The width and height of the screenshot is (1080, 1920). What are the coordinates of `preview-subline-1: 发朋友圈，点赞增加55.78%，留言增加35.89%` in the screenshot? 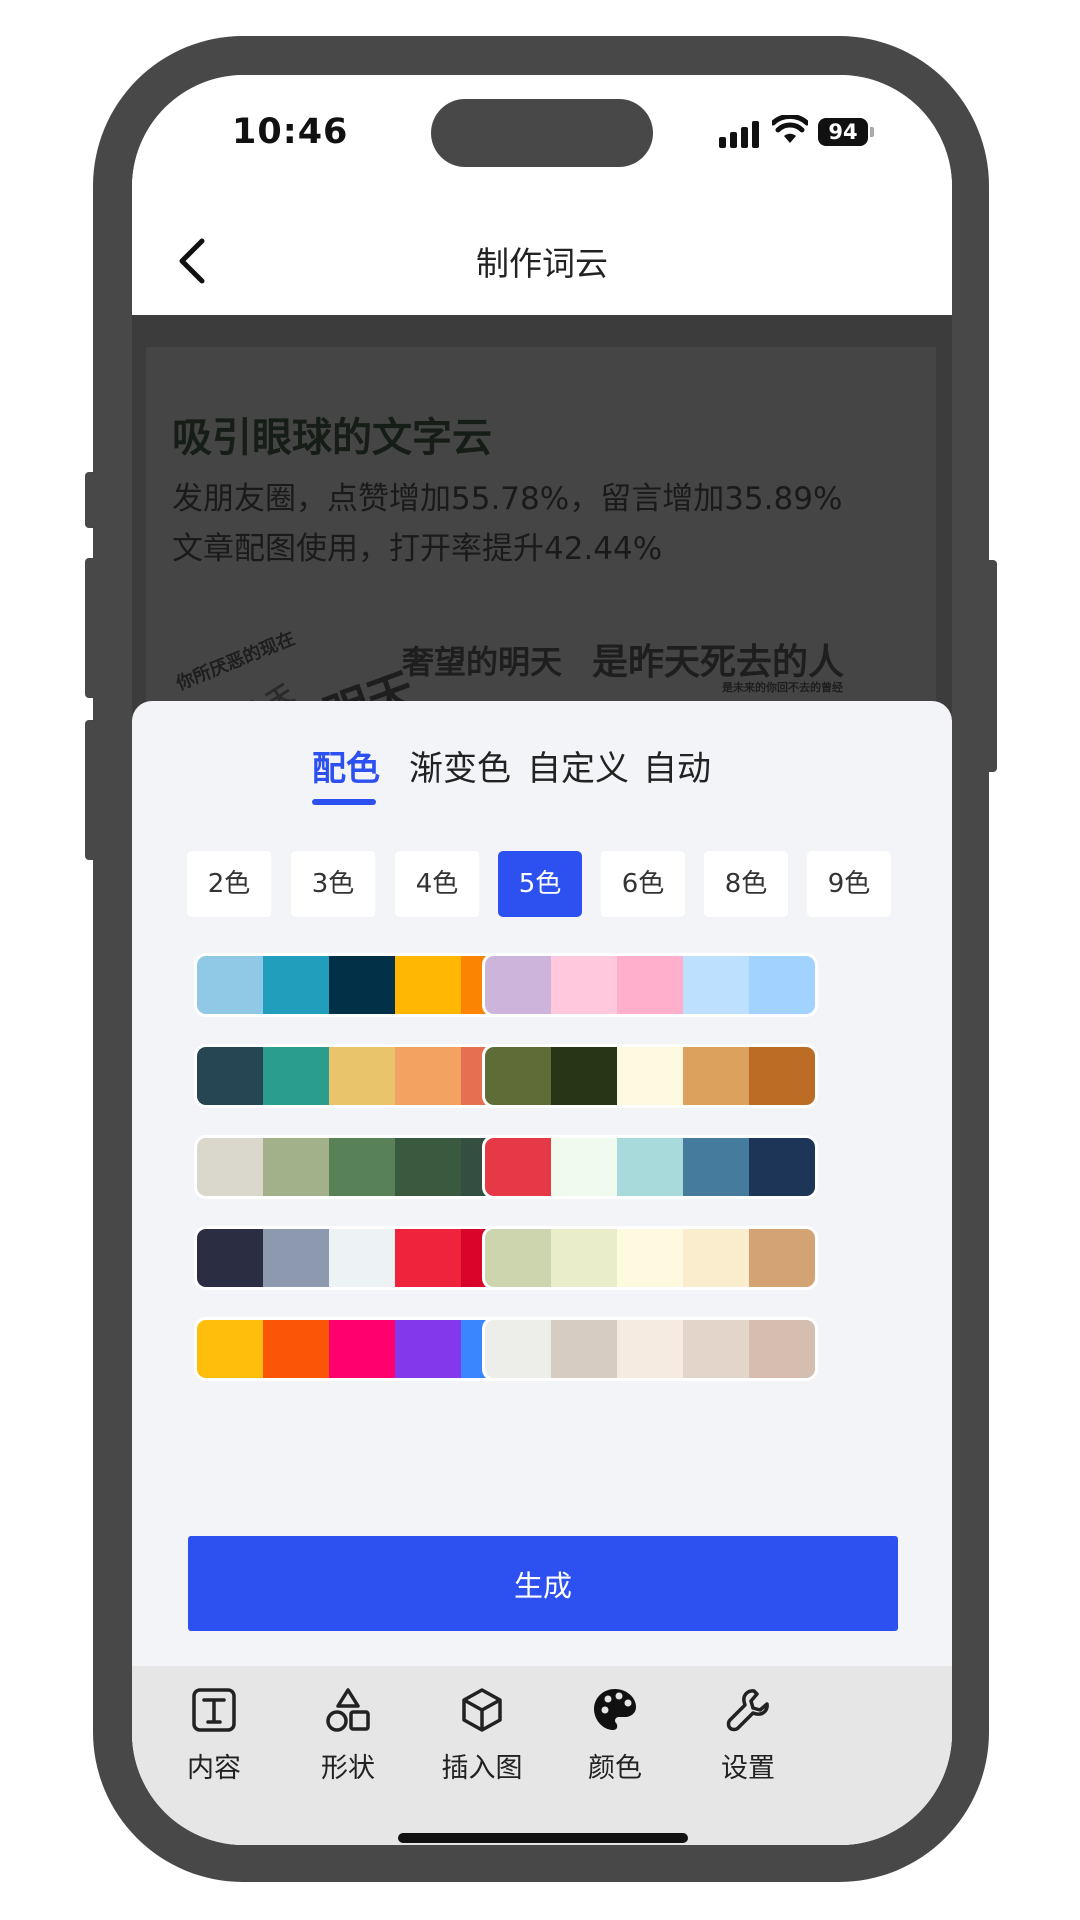 It's located at (507, 499).